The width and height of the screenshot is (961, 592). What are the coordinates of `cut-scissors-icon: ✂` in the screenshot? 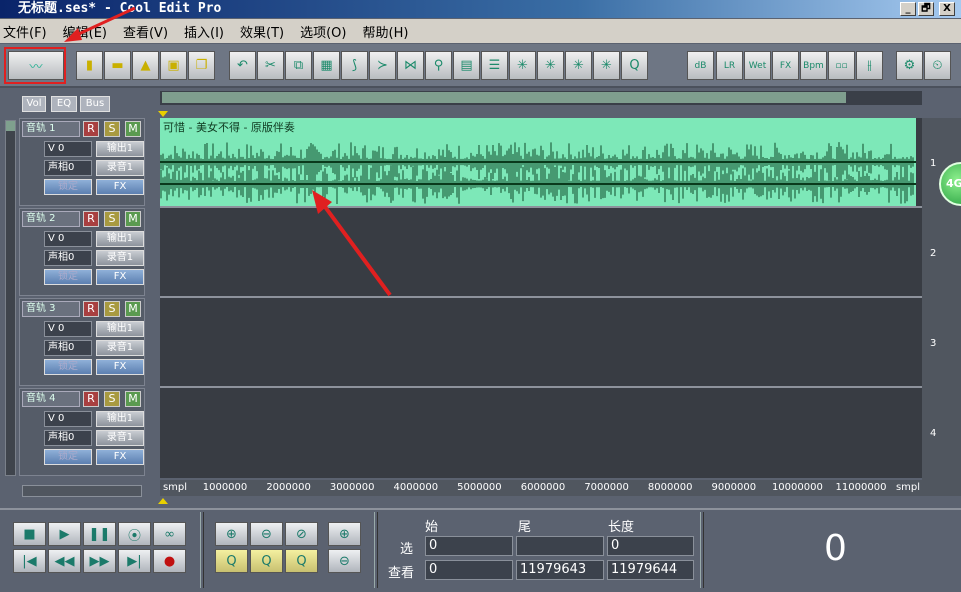 It's located at (270, 65).